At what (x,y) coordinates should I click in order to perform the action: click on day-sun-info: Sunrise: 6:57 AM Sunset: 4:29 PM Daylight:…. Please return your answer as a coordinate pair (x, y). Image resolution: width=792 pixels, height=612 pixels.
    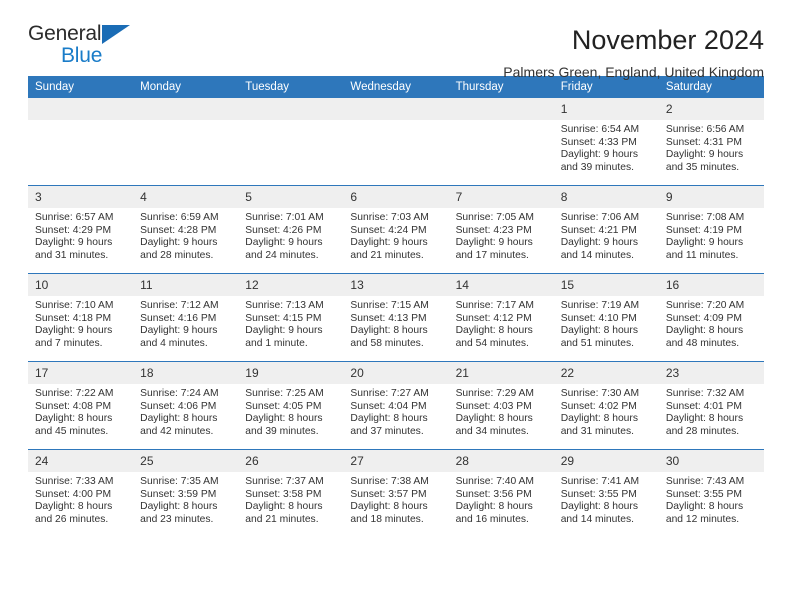
    Looking at the image, I should click on (80, 235).